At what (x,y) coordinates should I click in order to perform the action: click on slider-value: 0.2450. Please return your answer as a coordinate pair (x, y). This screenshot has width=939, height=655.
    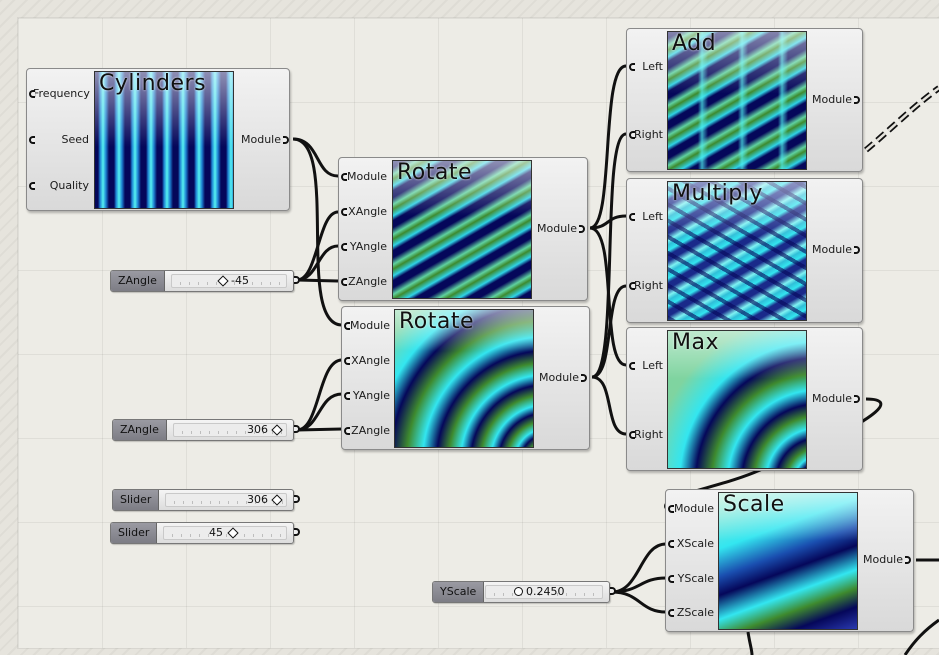
    Looking at the image, I should click on (545, 591).